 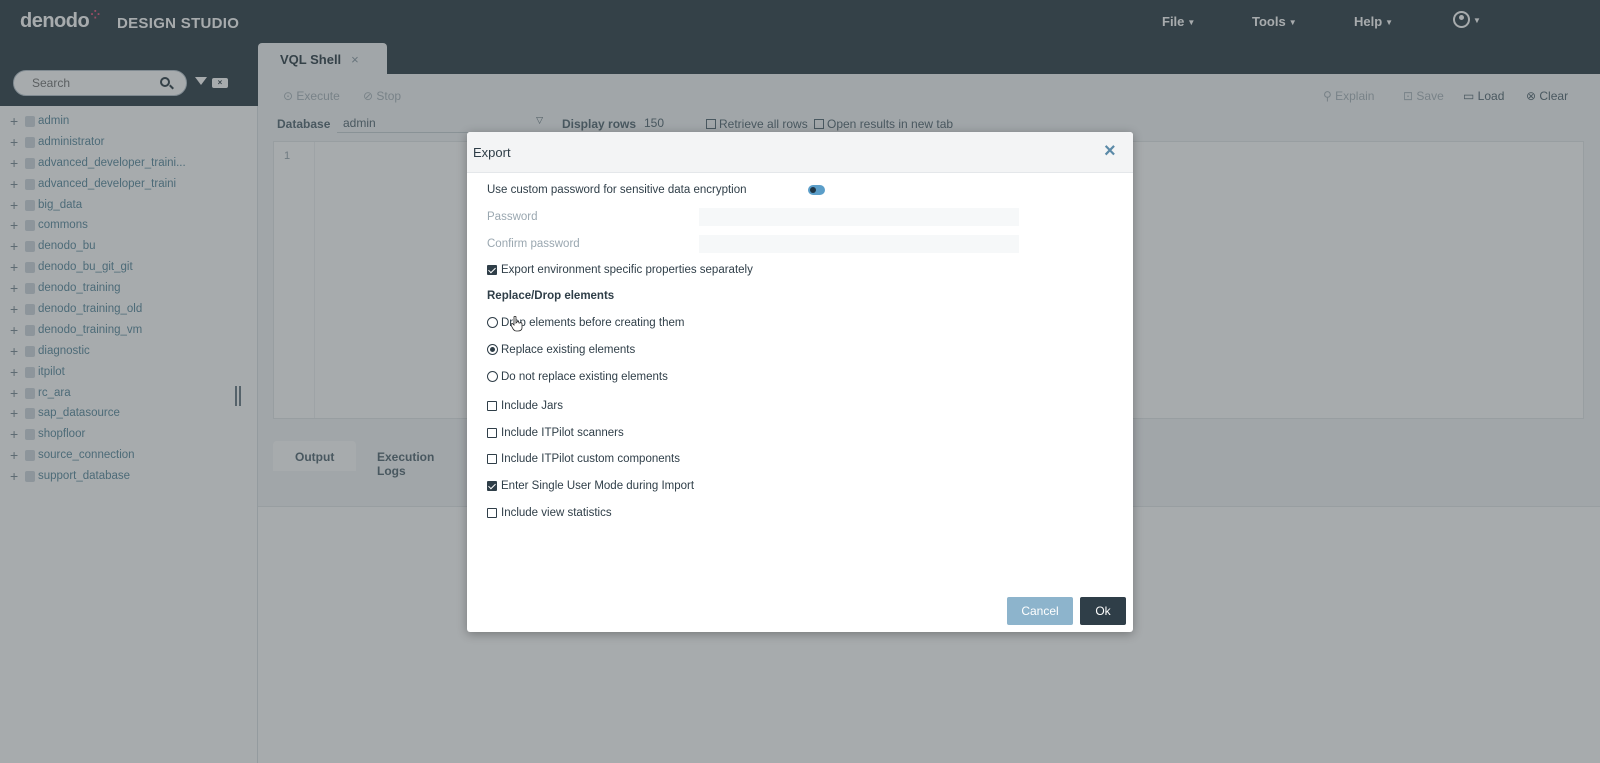 I want to click on include-itpilot-components-label: Include ITPilot custom components, so click(x=590, y=459).